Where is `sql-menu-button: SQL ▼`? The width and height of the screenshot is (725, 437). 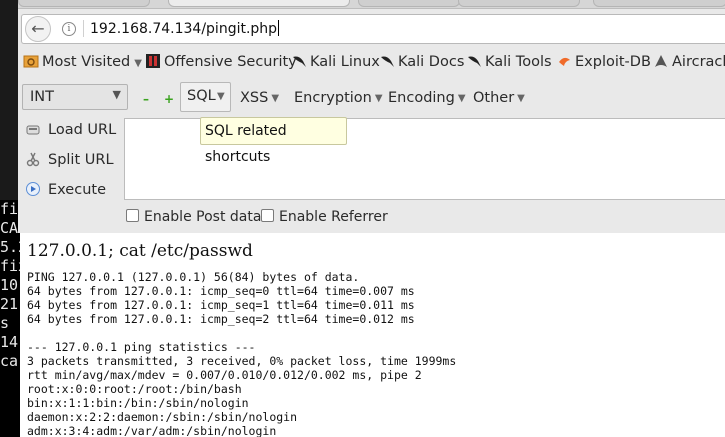
sql-menu-button: SQL ▼ is located at coordinates (205, 97).